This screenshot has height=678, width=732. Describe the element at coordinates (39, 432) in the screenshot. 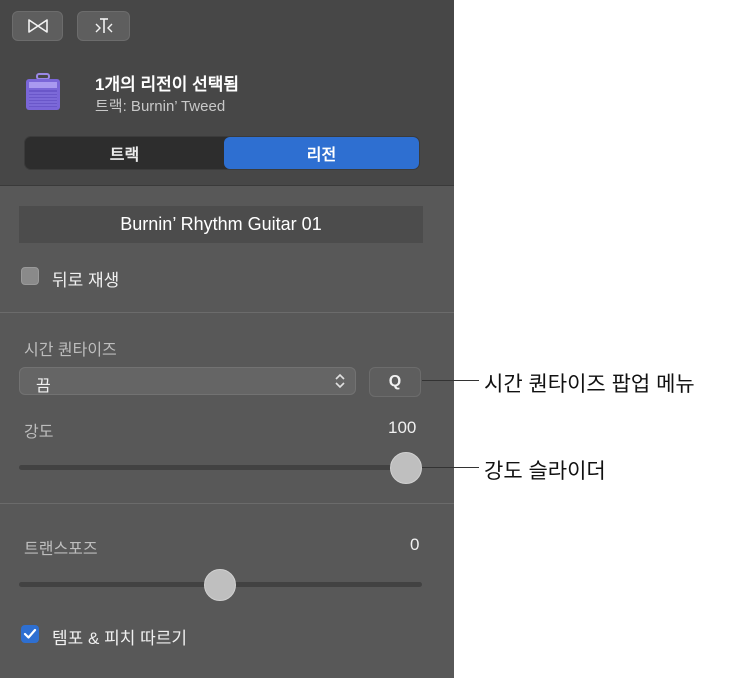

I see `strength-label: 강도` at that location.